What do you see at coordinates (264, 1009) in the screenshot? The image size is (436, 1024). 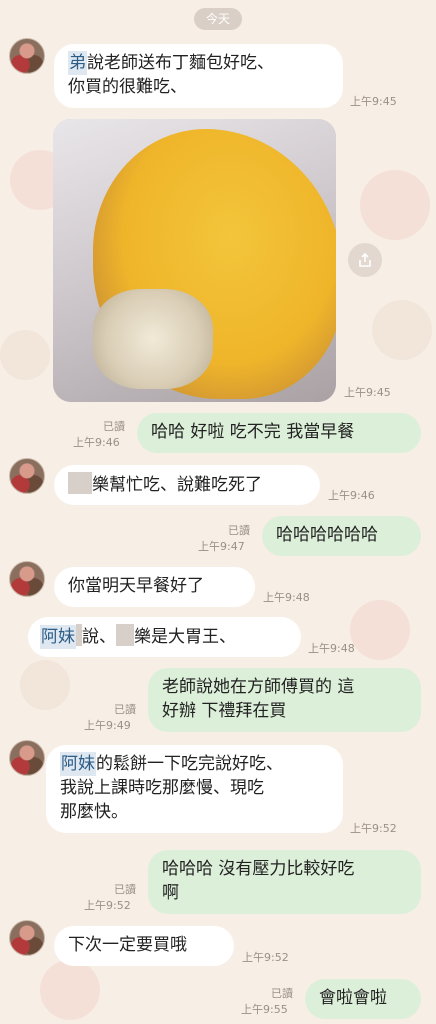 I see `message-time: 上午9:55` at bounding box center [264, 1009].